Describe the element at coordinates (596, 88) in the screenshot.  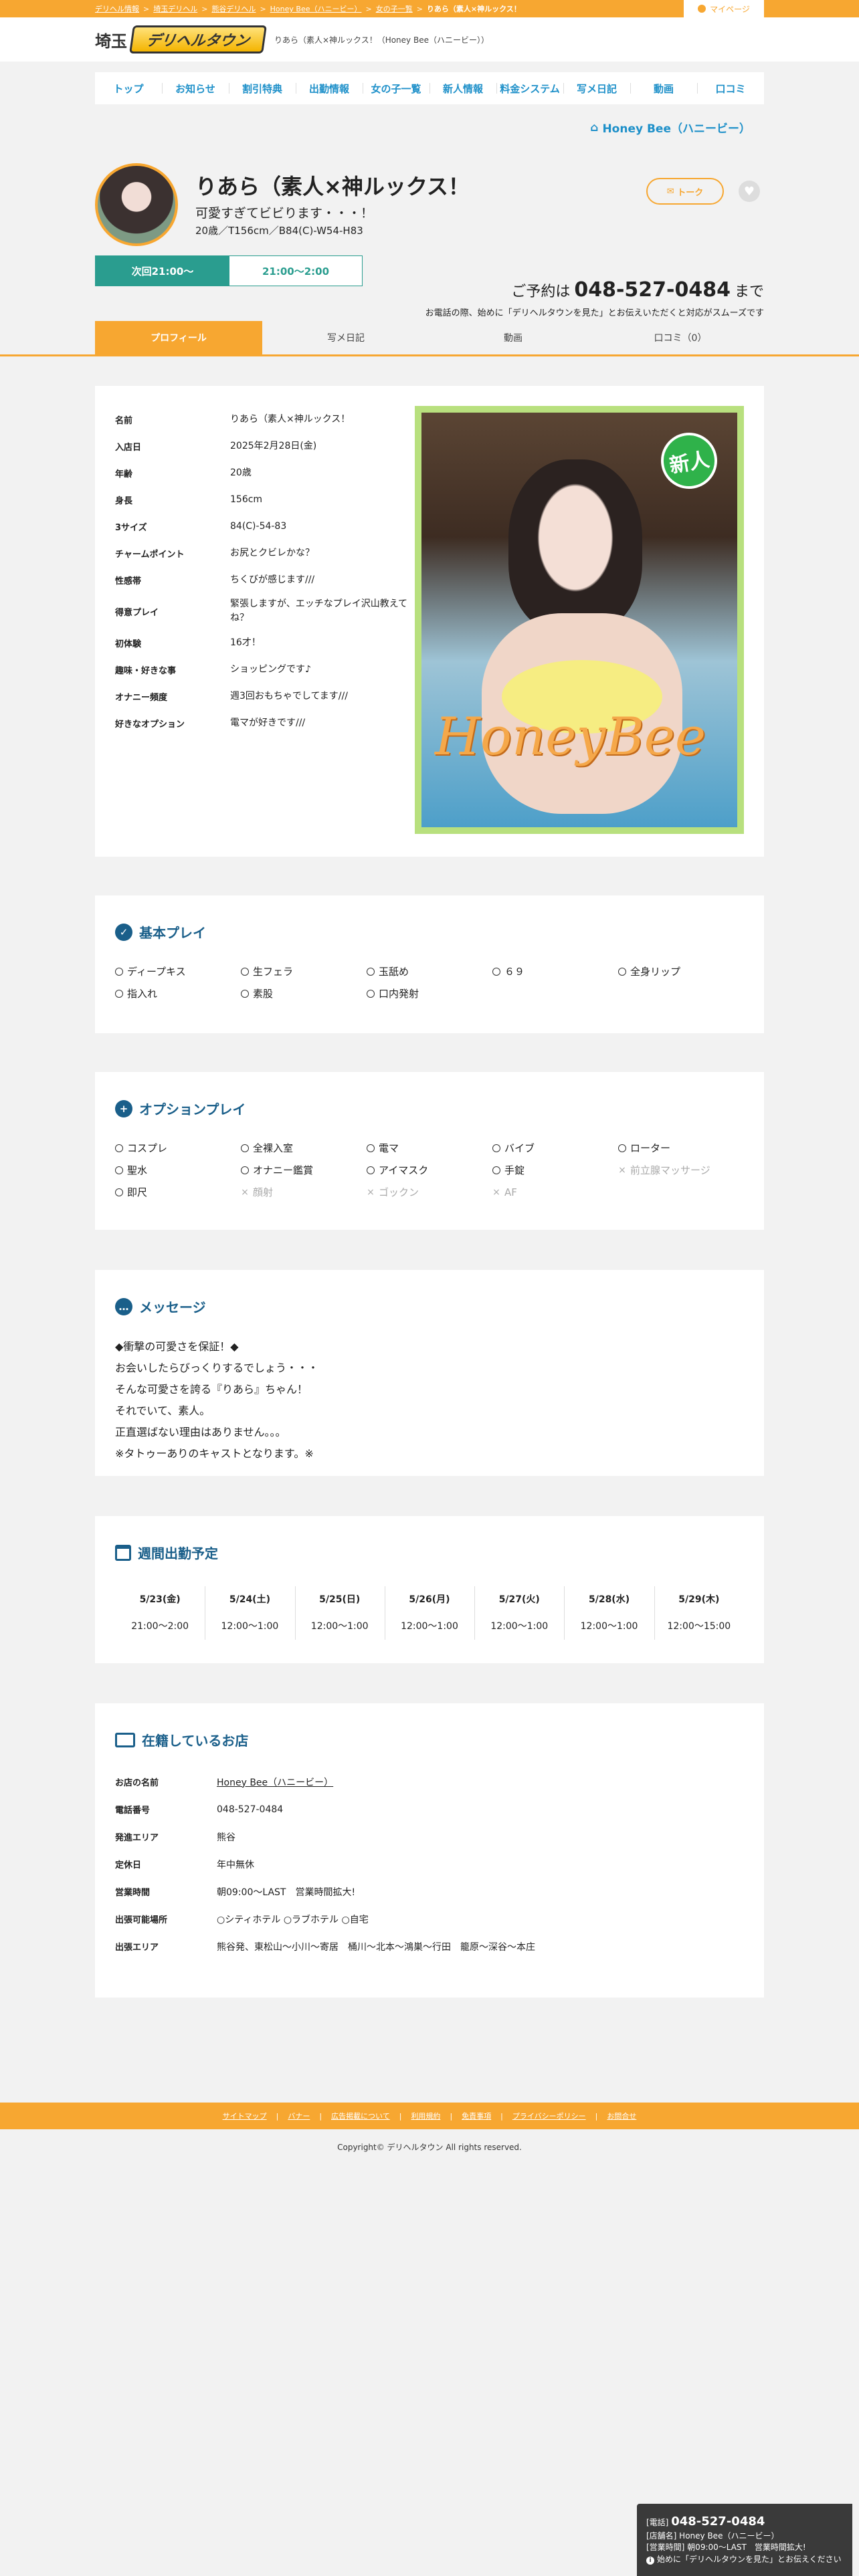
I see `nav-item: 写メ日記` at that location.